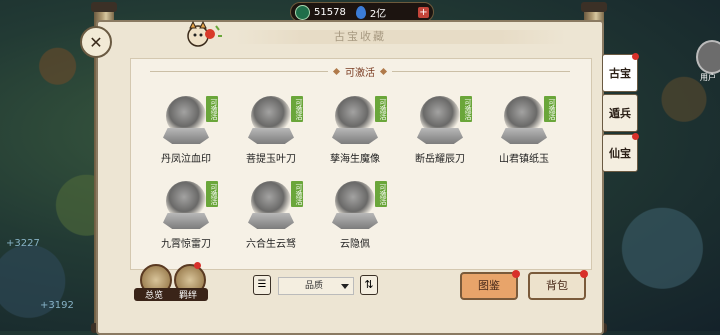 The width and height of the screenshot is (720, 335). What do you see at coordinates (708, 57) in the screenshot?
I see `user-avatar-button` at bounding box center [708, 57].